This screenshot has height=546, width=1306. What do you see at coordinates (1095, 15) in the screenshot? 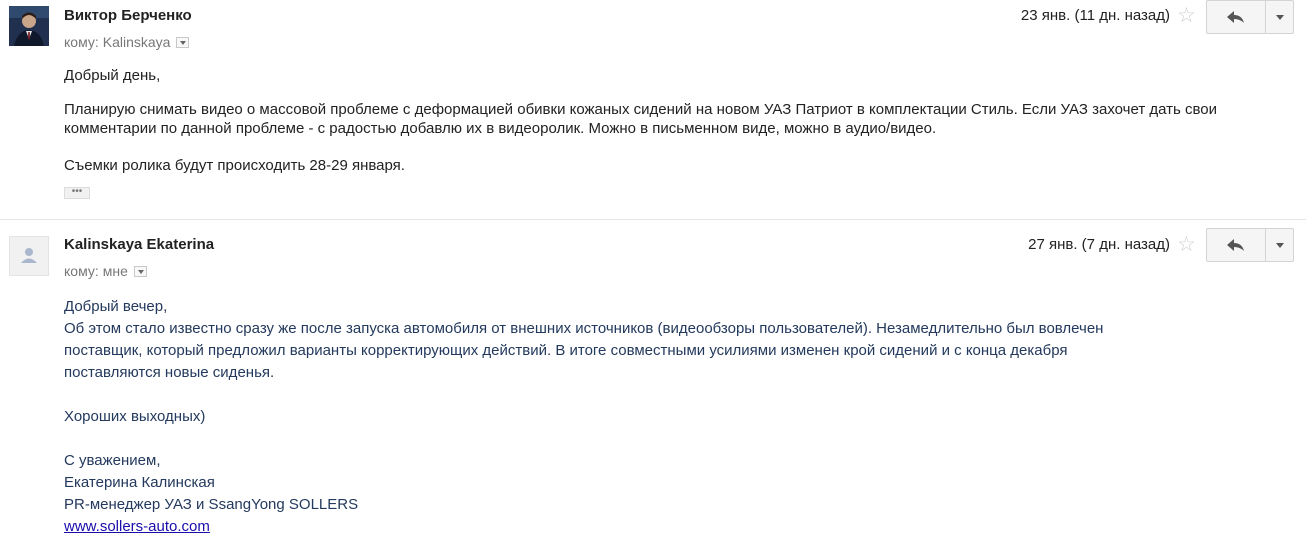
I see `message-date: 23 янв. (11 дн. назад)` at bounding box center [1095, 15].